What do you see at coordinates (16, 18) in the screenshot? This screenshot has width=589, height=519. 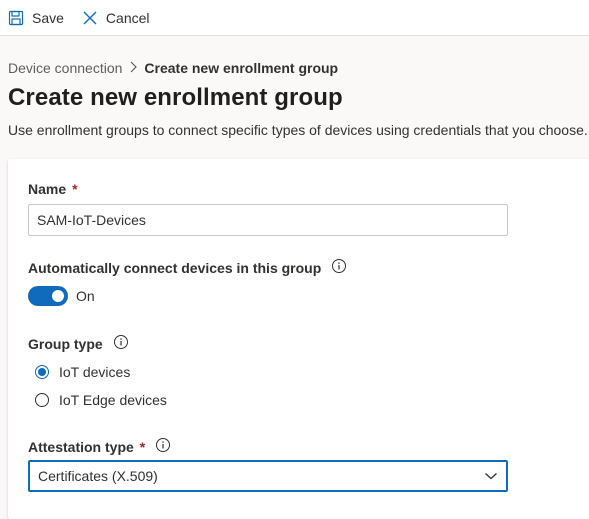 I see `save-icon` at bounding box center [16, 18].